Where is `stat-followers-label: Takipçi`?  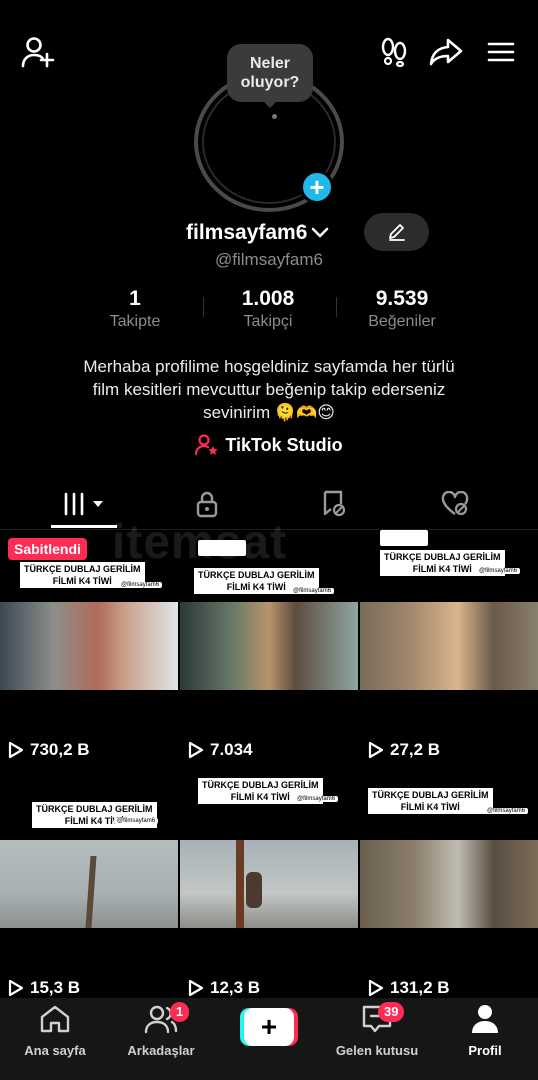
stat-followers-label: Takipçi is located at coordinates (268, 321).